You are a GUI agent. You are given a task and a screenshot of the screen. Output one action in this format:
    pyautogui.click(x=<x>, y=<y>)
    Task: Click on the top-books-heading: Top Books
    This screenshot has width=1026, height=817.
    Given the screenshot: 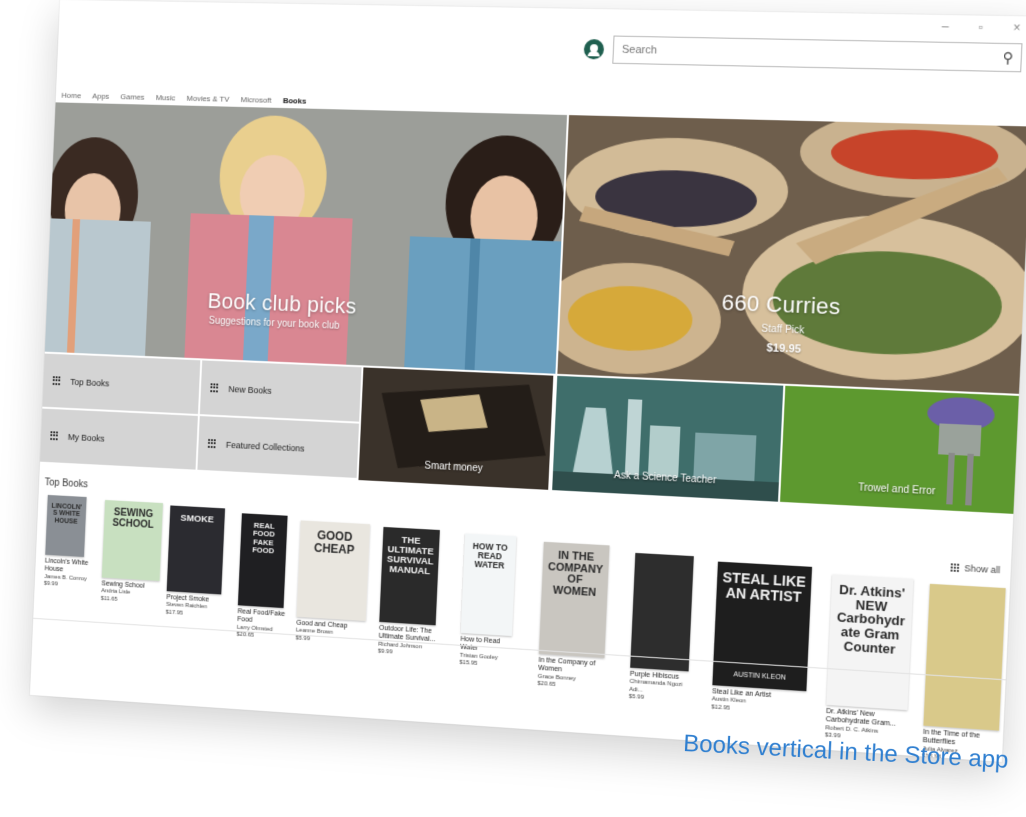 What is the action you would take?
    pyautogui.click(x=66, y=484)
    